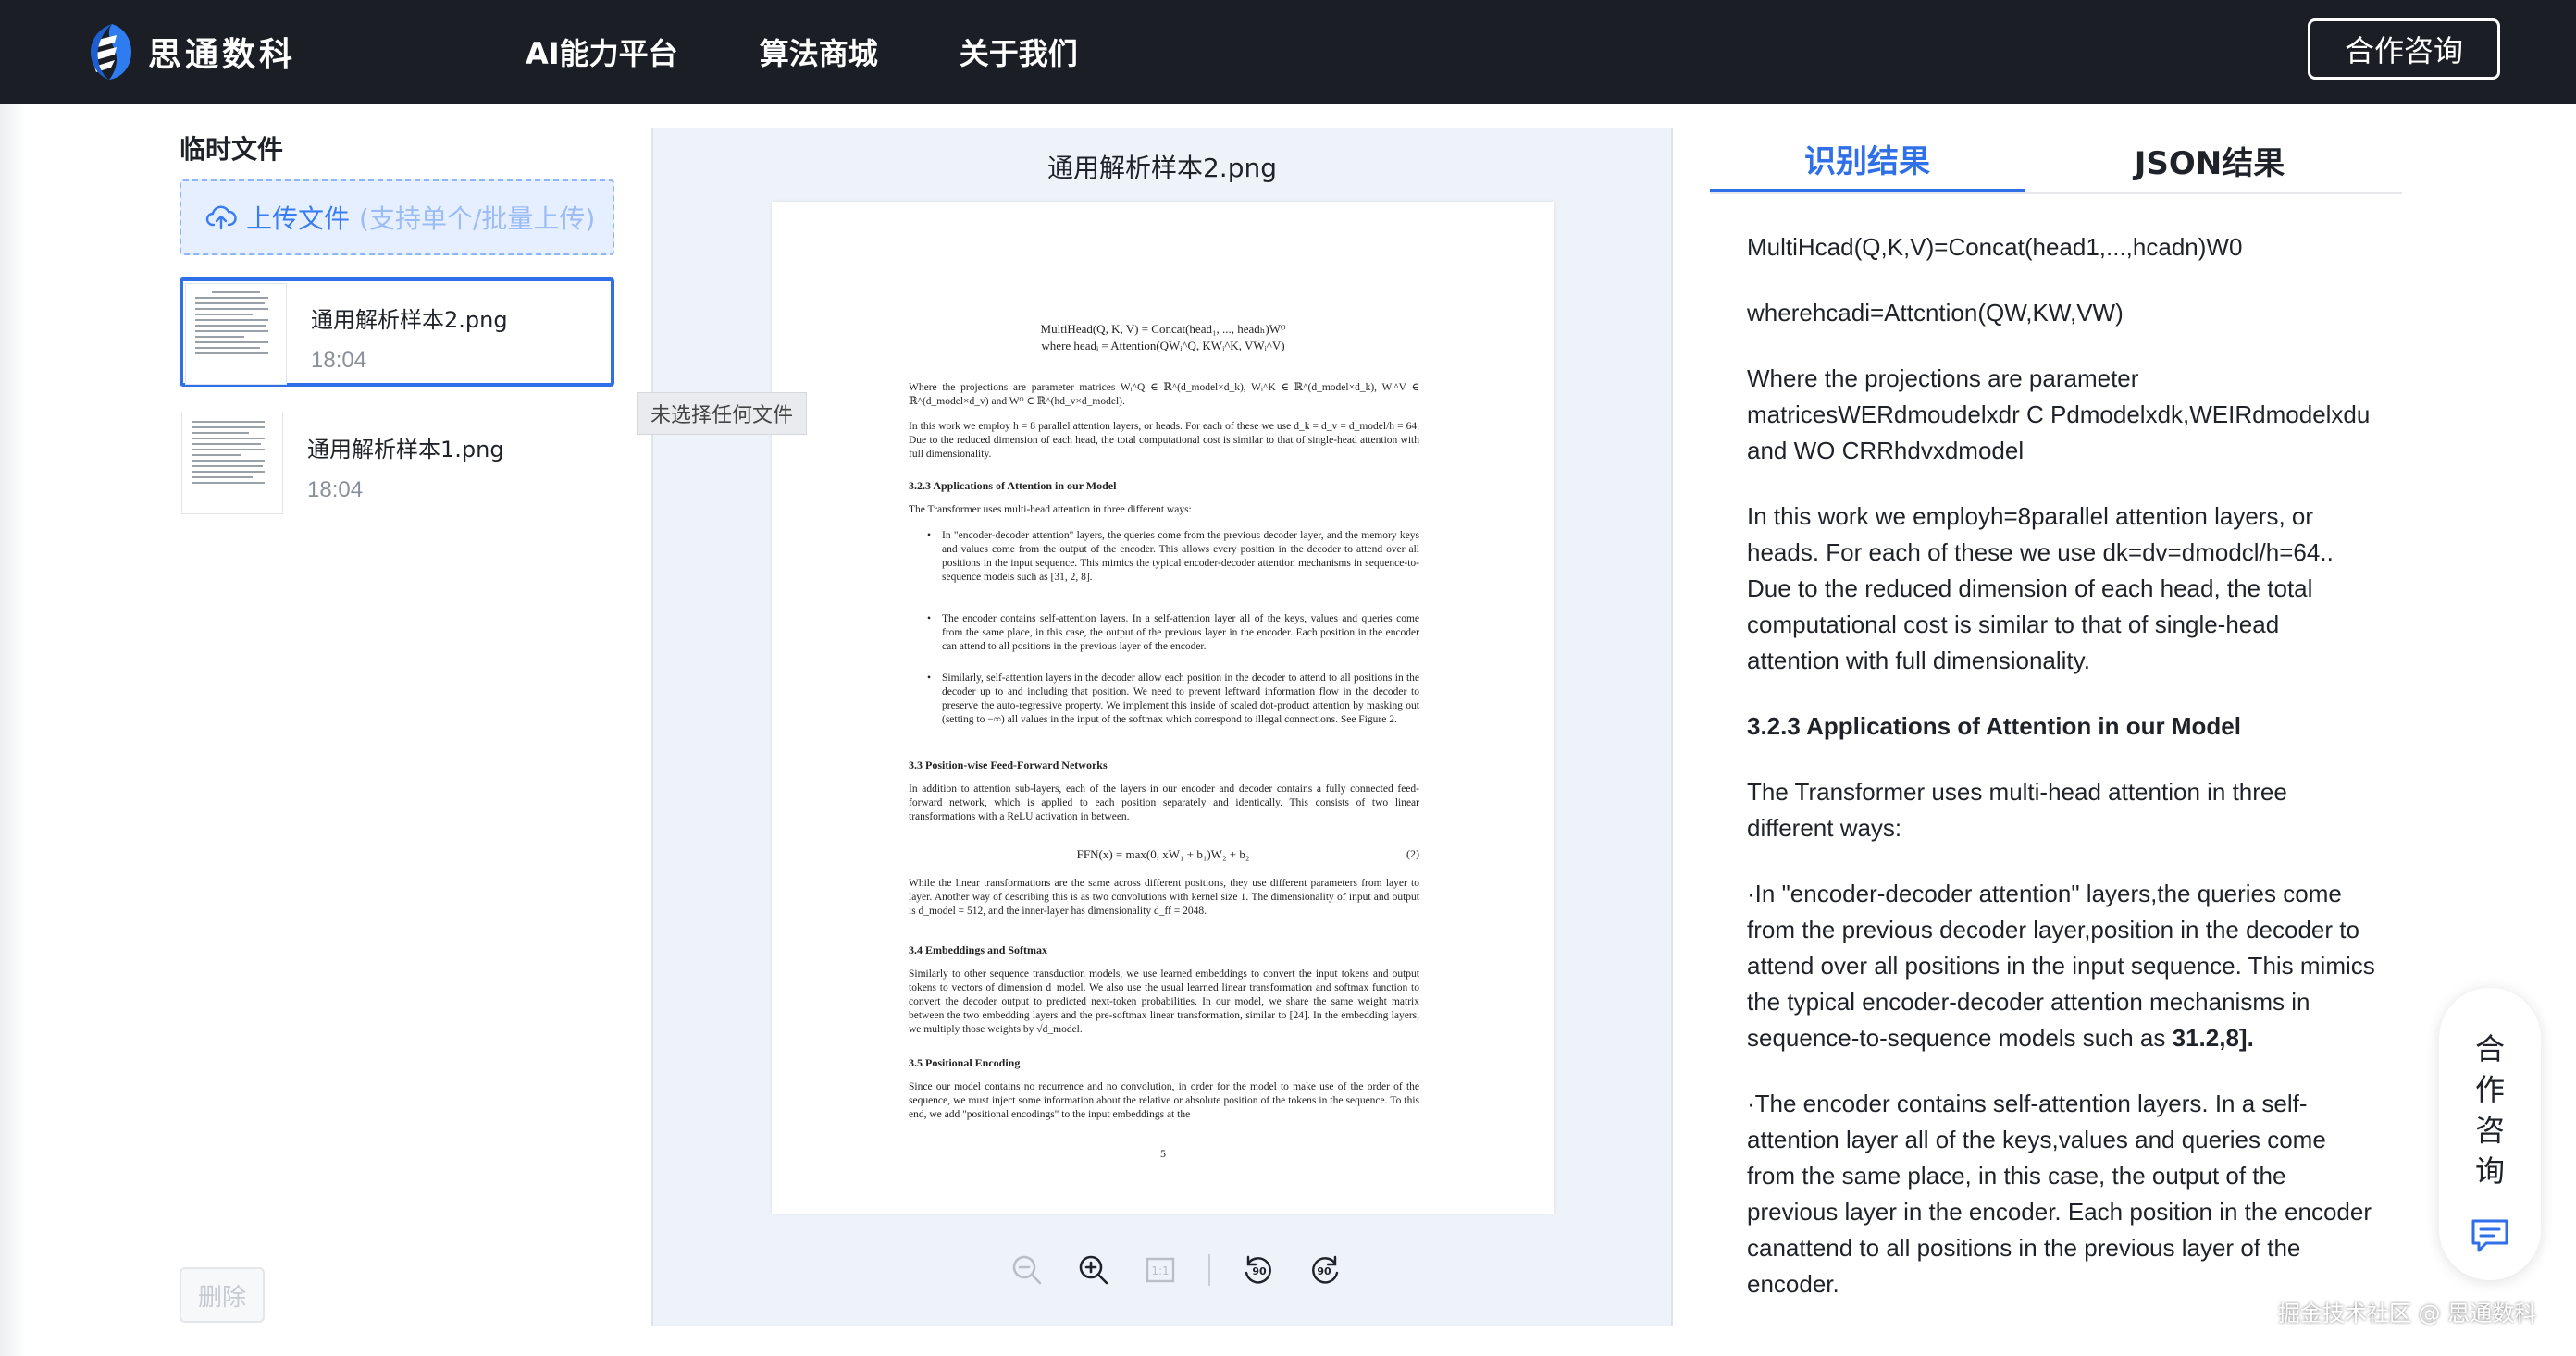  Describe the element at coordinates (819, 52) in the screenshot. I see `nav-link-algorithm-store: 算法商城` at that location.